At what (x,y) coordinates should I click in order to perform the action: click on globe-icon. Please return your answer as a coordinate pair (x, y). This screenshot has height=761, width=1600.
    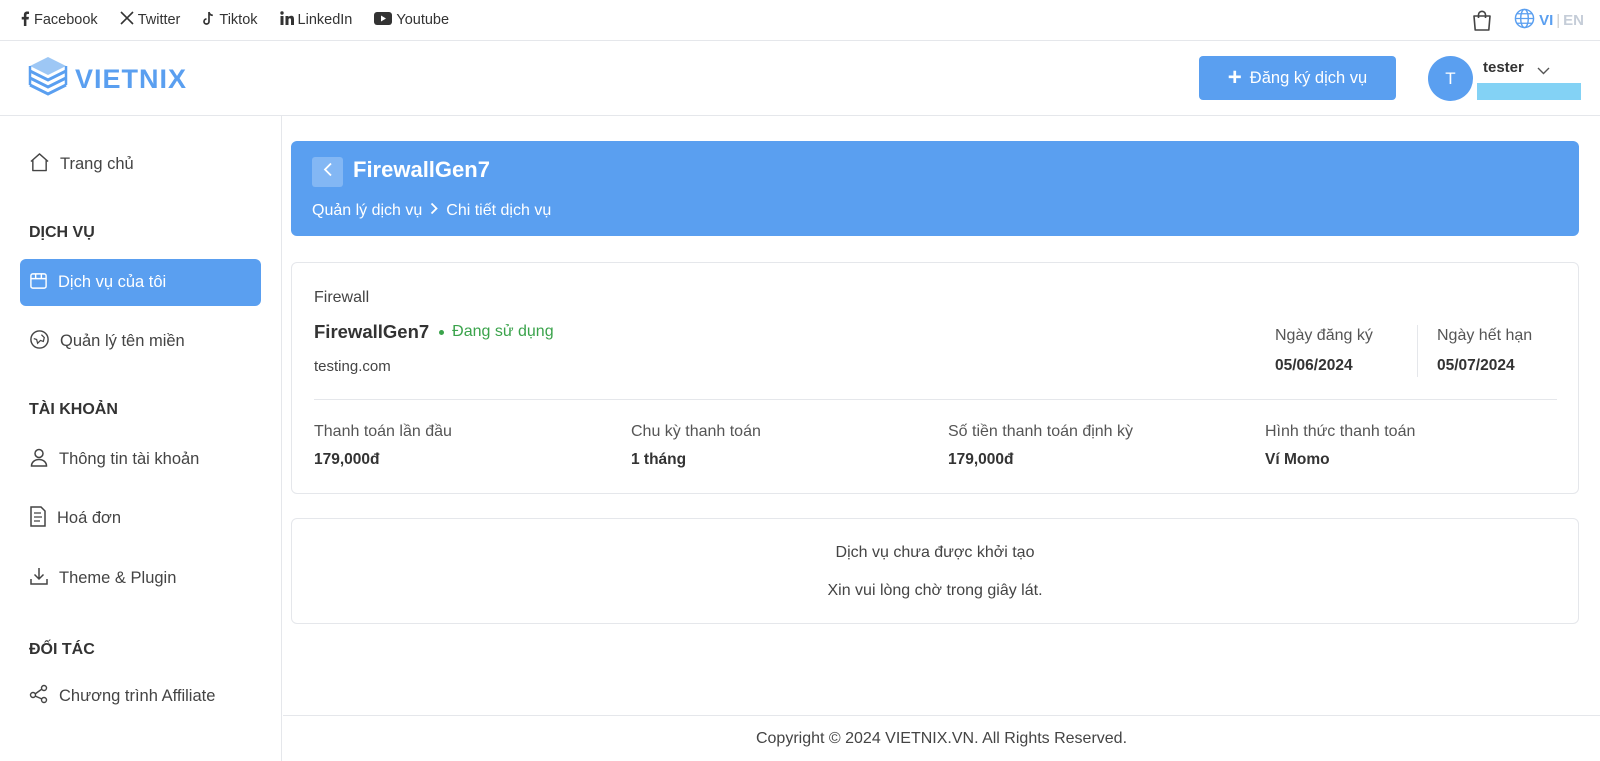
    Looking at the image, I should click on (1524, 20).